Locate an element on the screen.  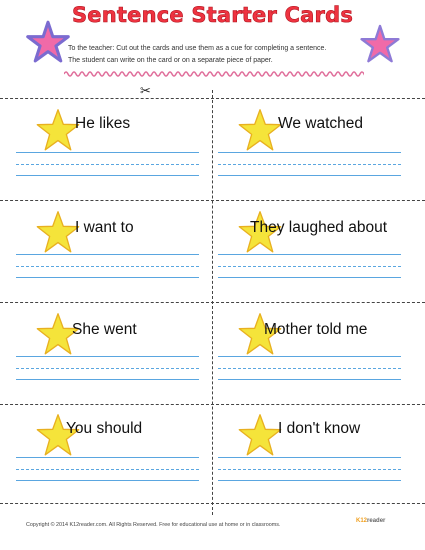
logo-reader: reader is located at coordinates (376, 521).